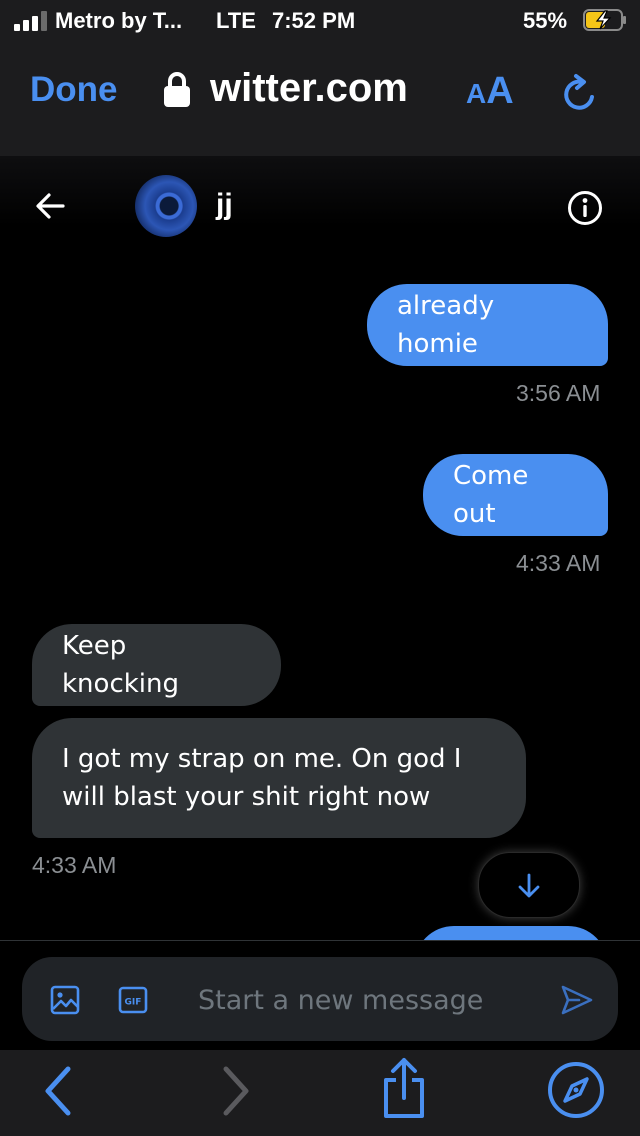  I want to click on text-size-button: AA, so click(490, 91).